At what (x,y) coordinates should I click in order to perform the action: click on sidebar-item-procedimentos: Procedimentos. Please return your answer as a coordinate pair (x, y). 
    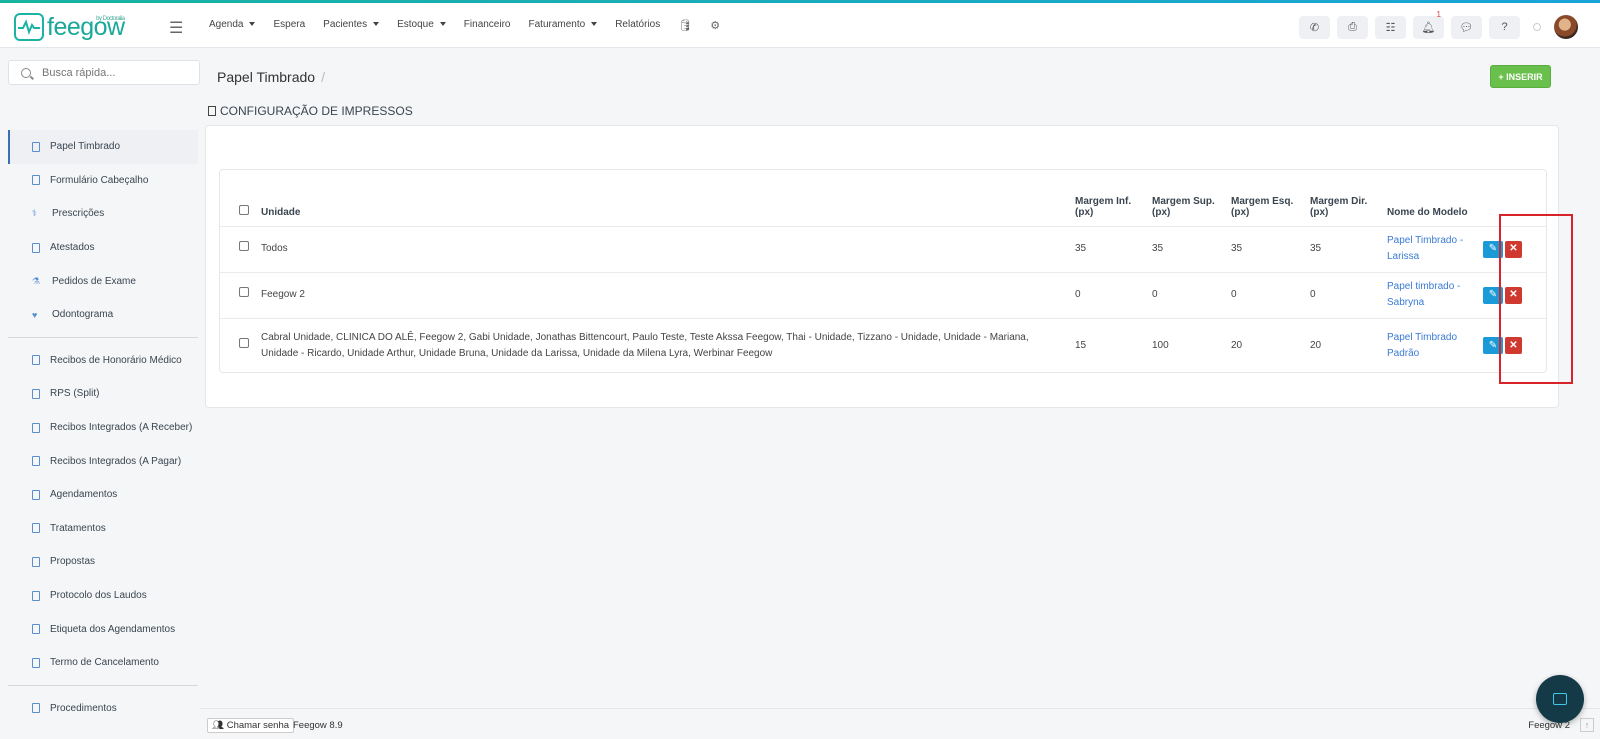
    Looking at the image, I should click on (103, 709).